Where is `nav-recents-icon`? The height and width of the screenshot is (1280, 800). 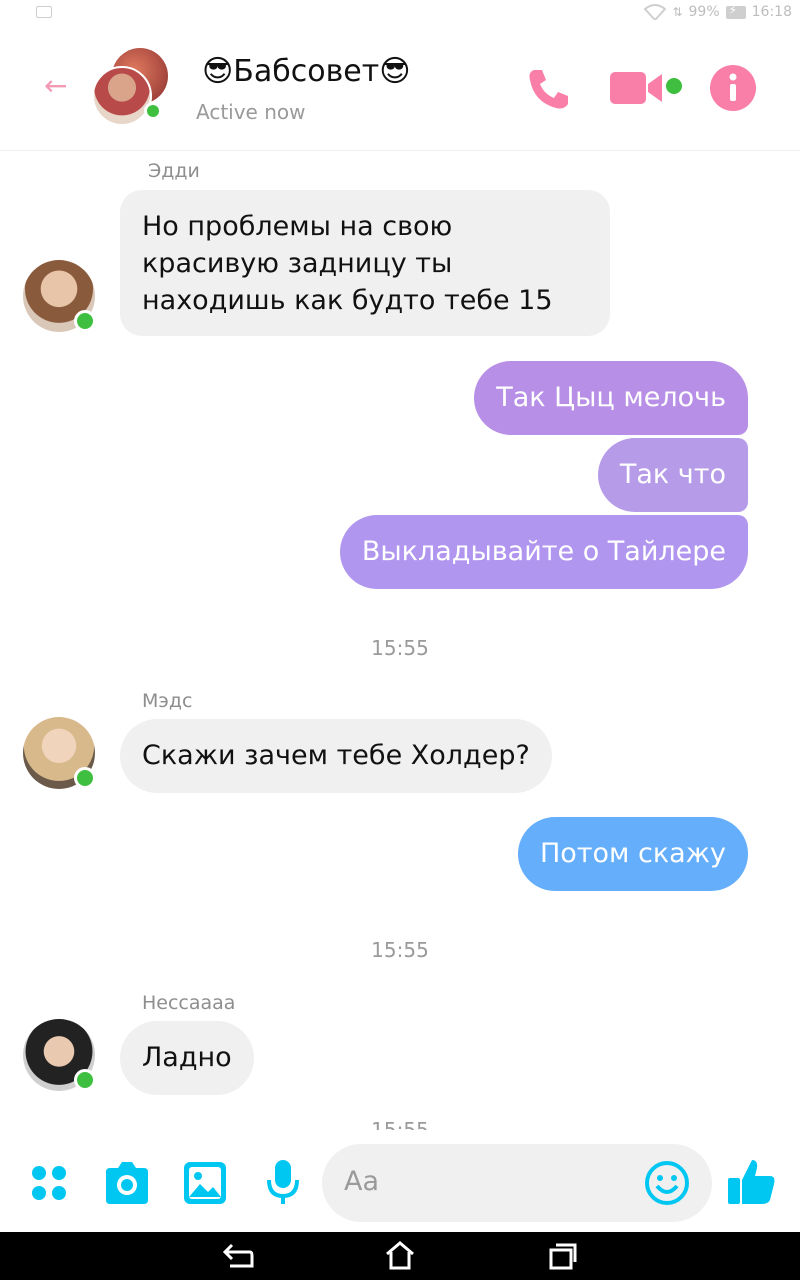
nav-recents-icon is located at coordinates (563, 1256).